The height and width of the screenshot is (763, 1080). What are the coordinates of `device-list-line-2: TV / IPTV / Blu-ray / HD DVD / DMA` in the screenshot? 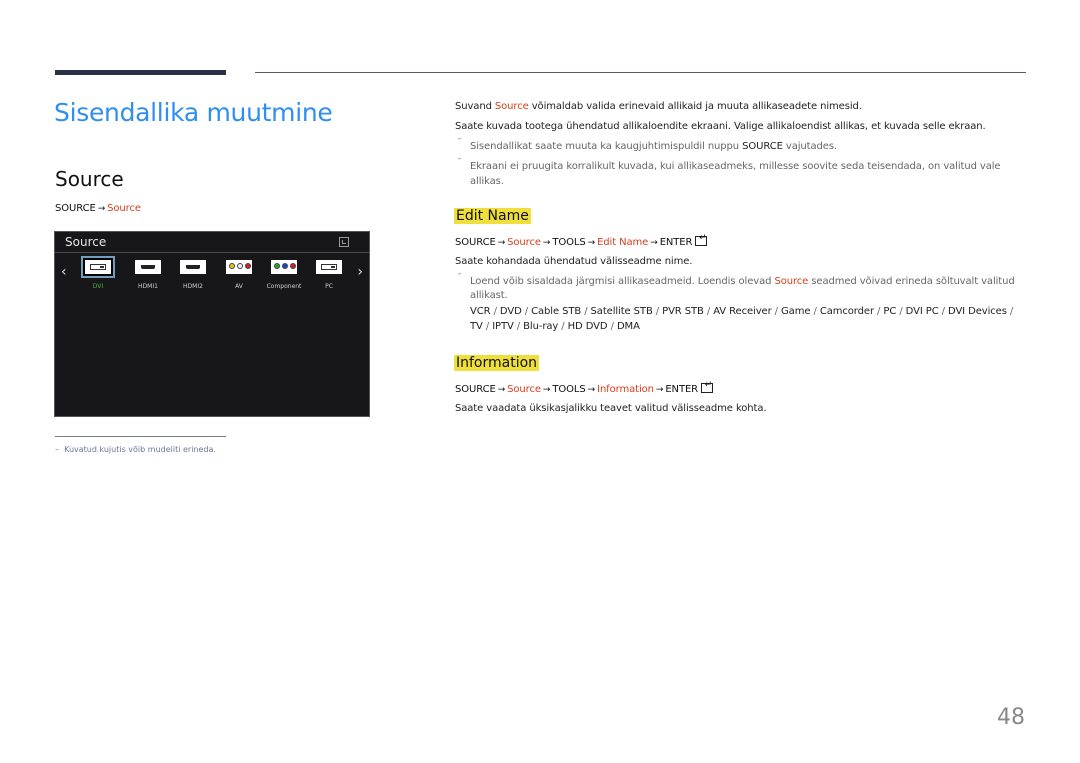 It's located at (555, 326).